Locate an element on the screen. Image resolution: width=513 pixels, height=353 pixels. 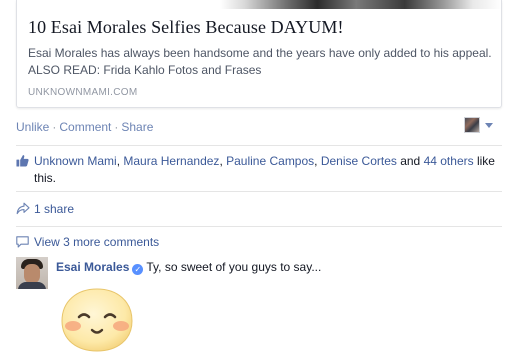
share-link: Share is located at coordinates (137, 127).